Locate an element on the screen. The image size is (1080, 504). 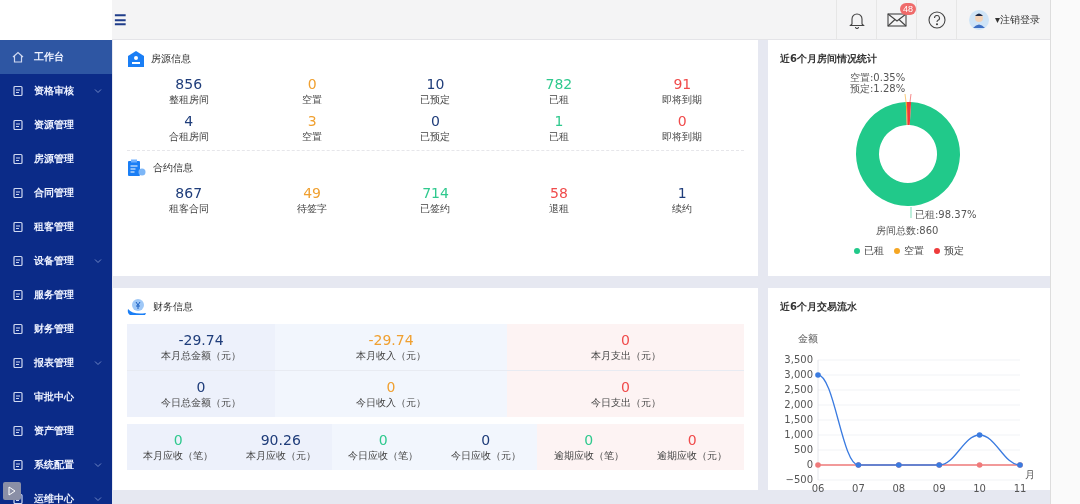
slice-label: 空置:0.35% is located at coordinates (878, 77).